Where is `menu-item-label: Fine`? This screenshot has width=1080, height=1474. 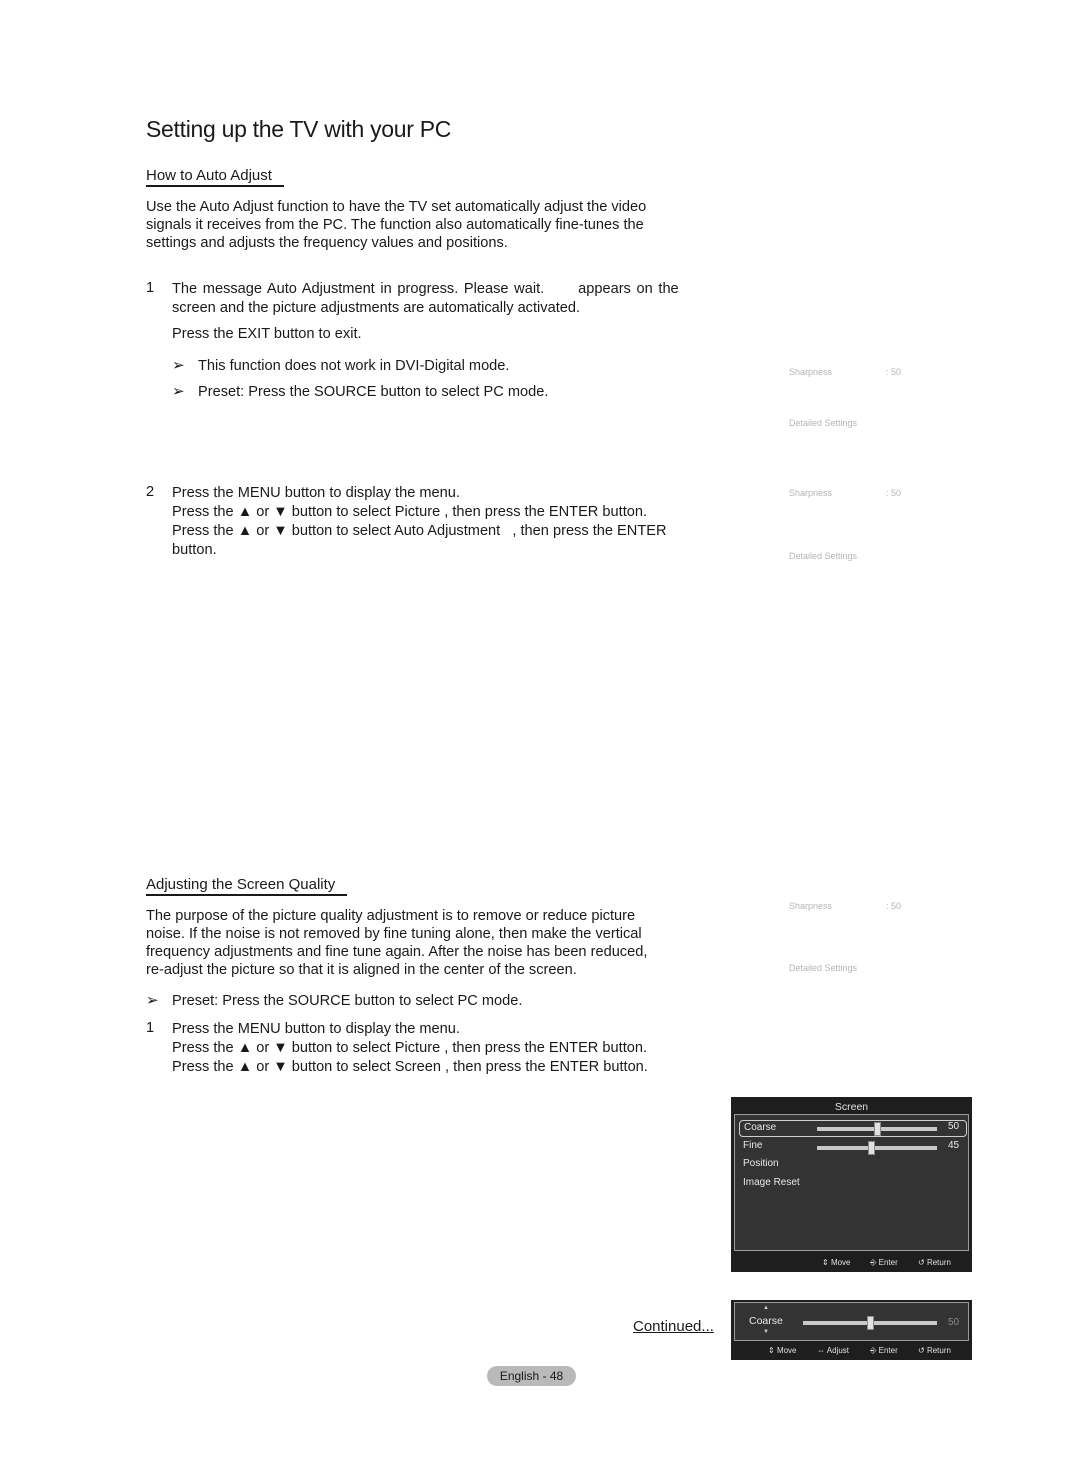 menu-item-label: Fine is located at coordinates (753, 1145).